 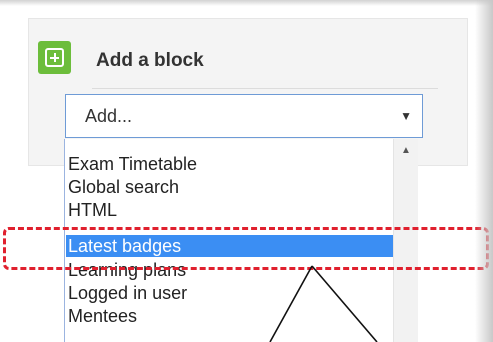 I want to click on callout-pointer, so click(x=323, y=303).